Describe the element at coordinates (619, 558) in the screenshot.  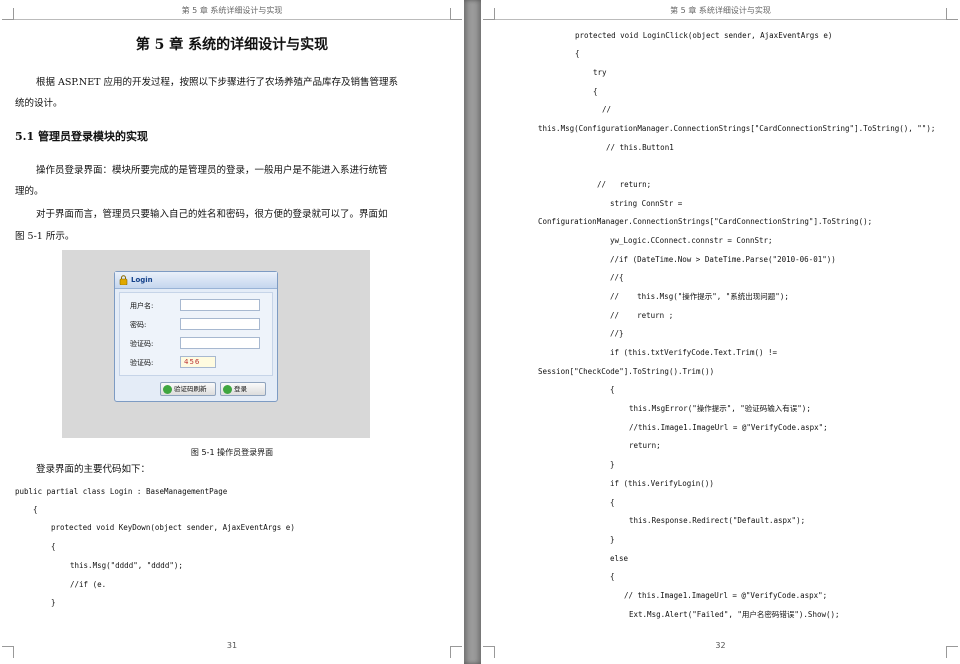
I see `code-line: else` at that location.